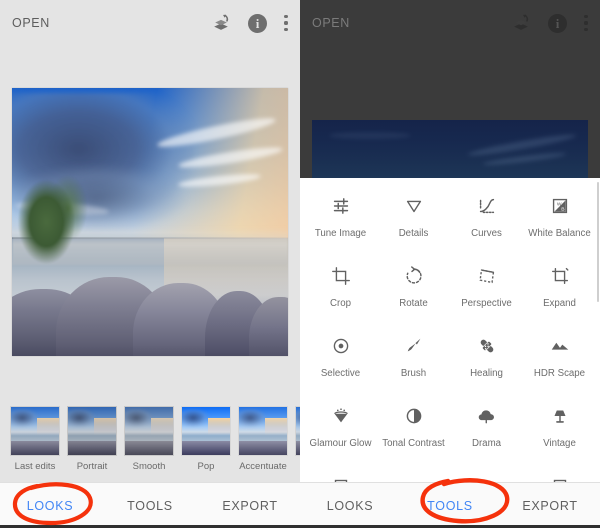 This screenshot has width=600, height=528. I want to click on tool-label: Brush, so click(413, 373).